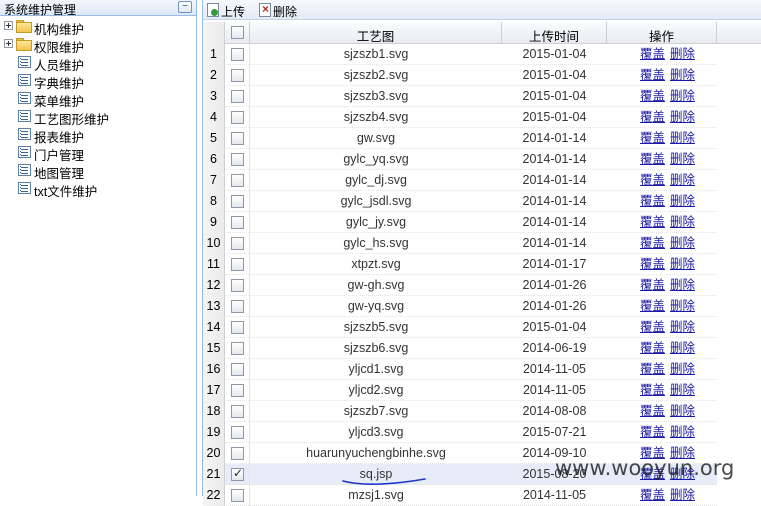 Image resolution: width=761 pixels, height=506 pixels. What do you see at coordinates (460, 75) in the screenshot?
I see `table-row: 2 sjzszb2.svg 2015-01-04 覆盖 删除` at bounding box center [460, 75].